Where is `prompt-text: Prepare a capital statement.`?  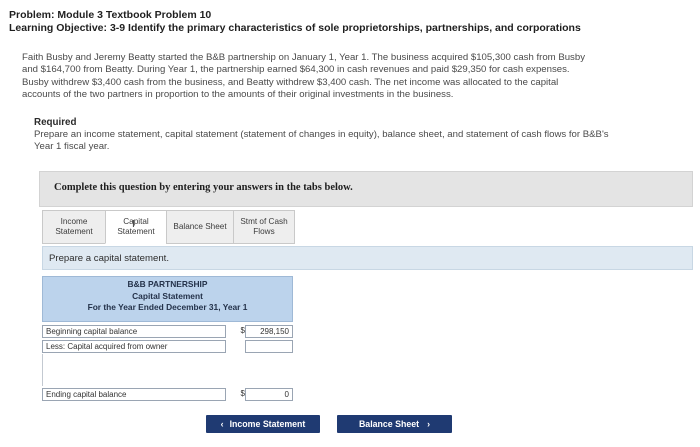 prompt-text: Prepare a capital statement. is located at coordinates (109, 258).